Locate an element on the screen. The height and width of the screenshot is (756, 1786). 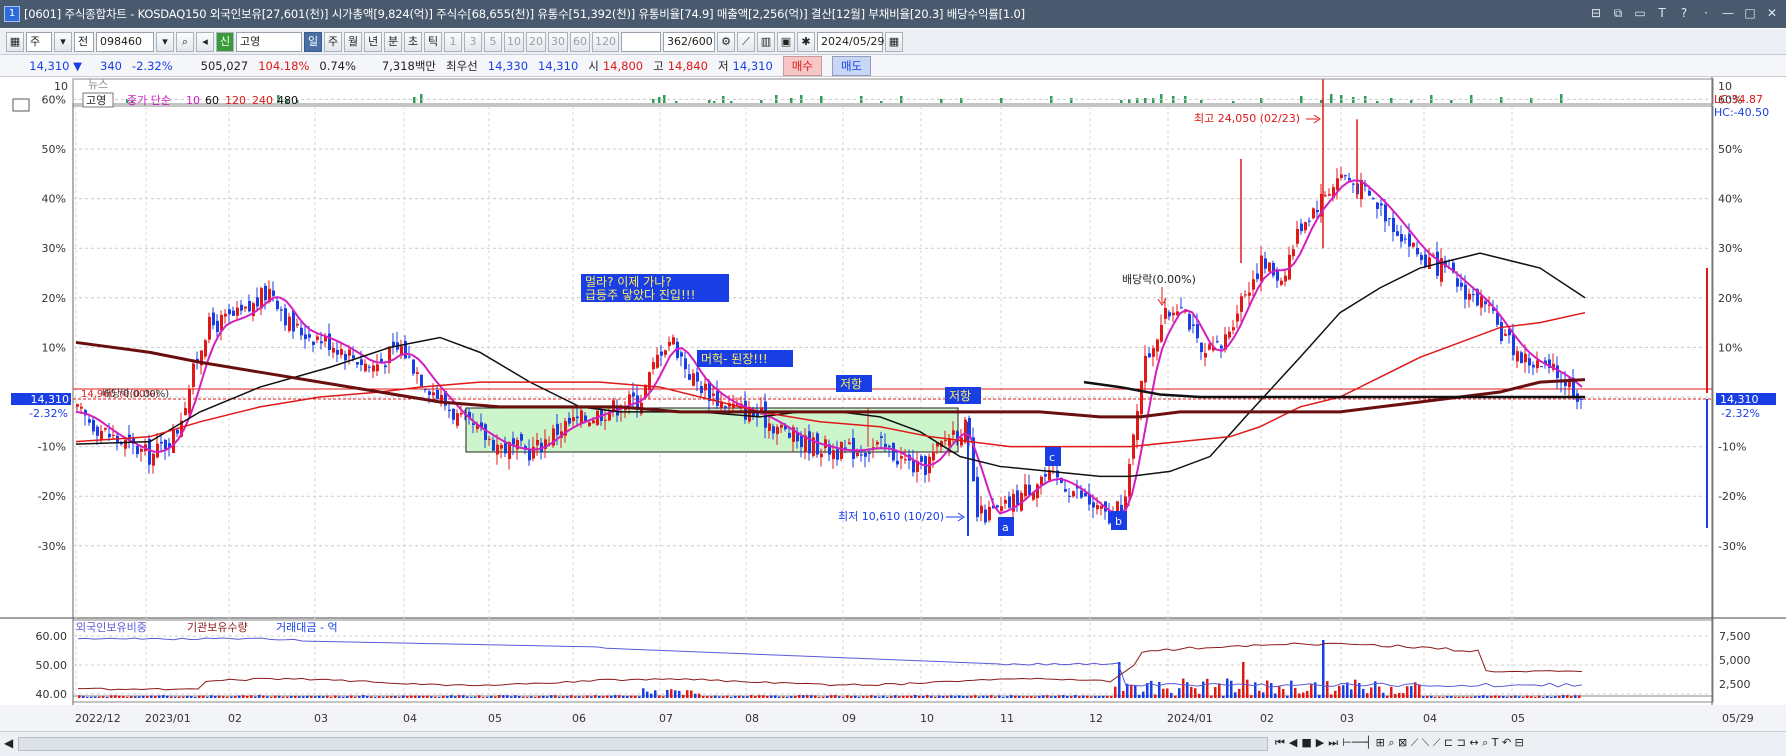
interval-120-button: 120 is located at coordinates (605, 41).